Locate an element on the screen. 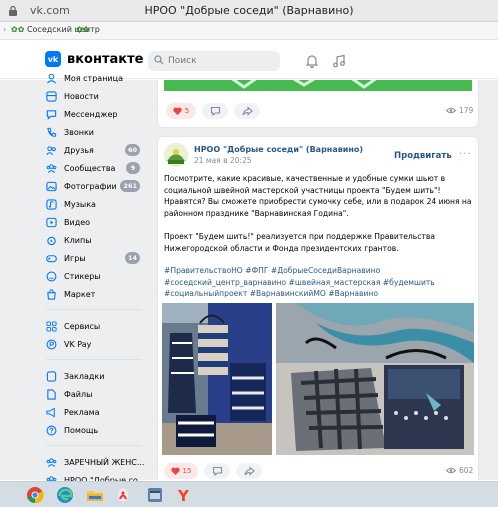 The height and width of the screenshot is (507, 498). sidebar-item-my-page: Моя страница is located at coordinates (96, 78).